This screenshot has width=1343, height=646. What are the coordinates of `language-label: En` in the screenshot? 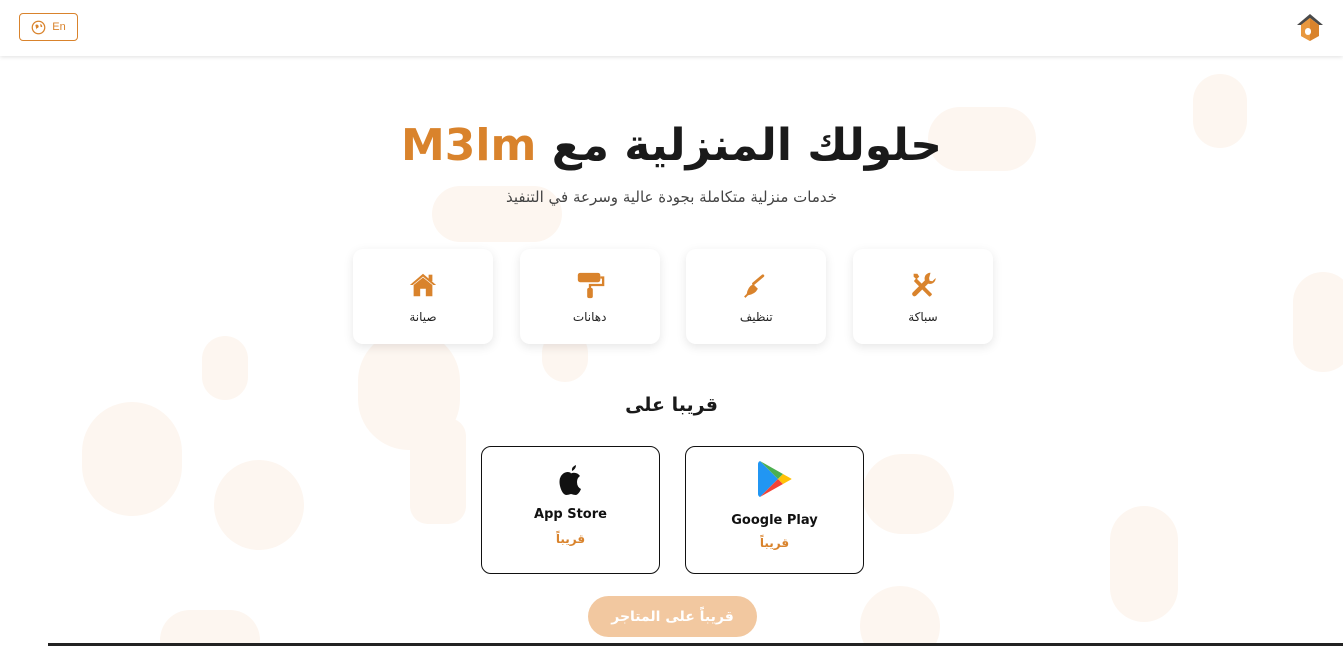 It's located at (59, 27).